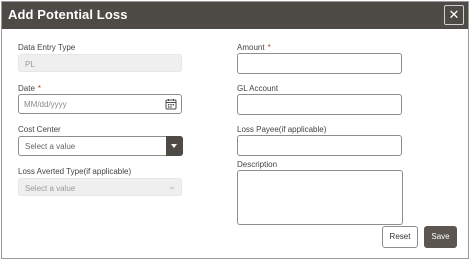 This screenshot has height=261, width=470. I want to click on loss-payee-field, so click(319, 145).